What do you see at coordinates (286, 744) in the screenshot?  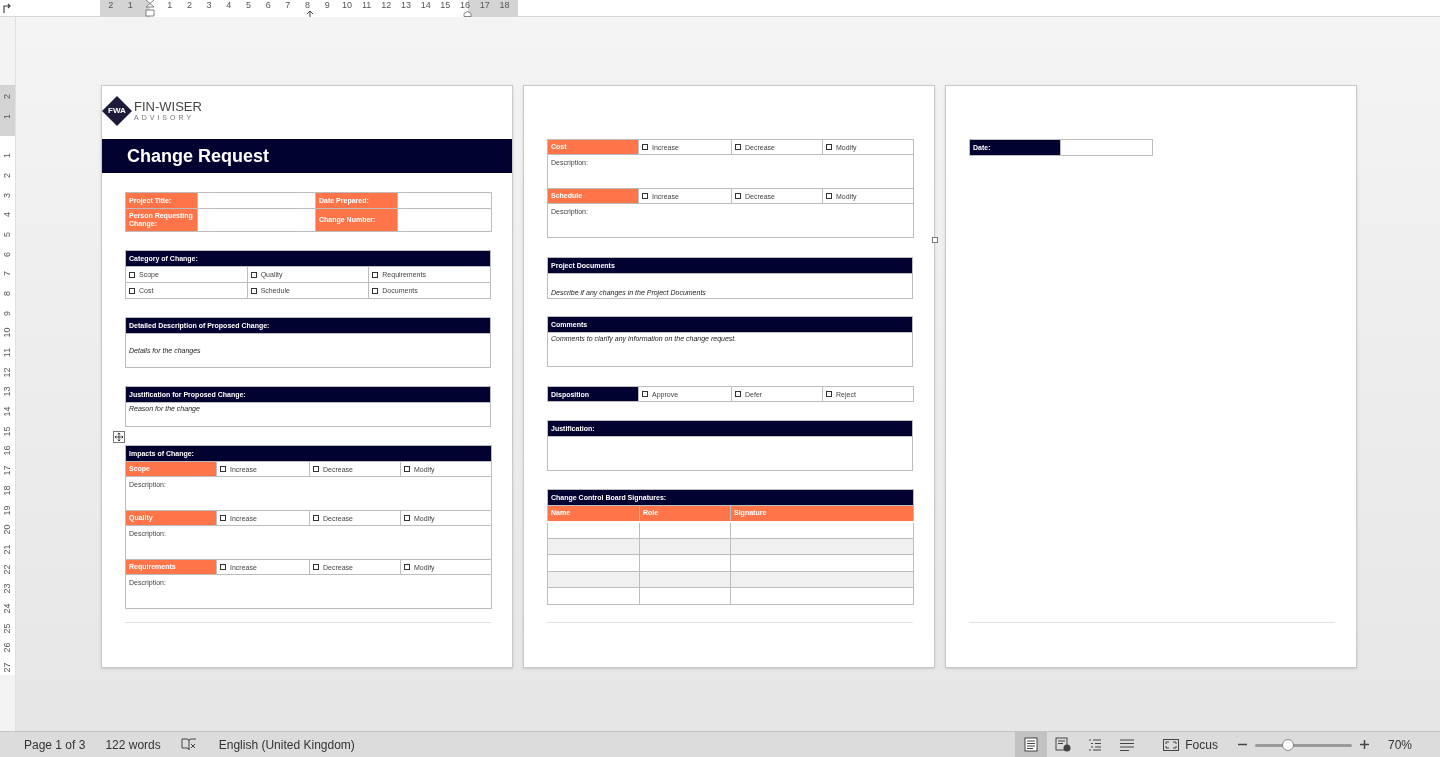 I see `language-label: English (United Kingdom)` at bounding box center [286, 744].